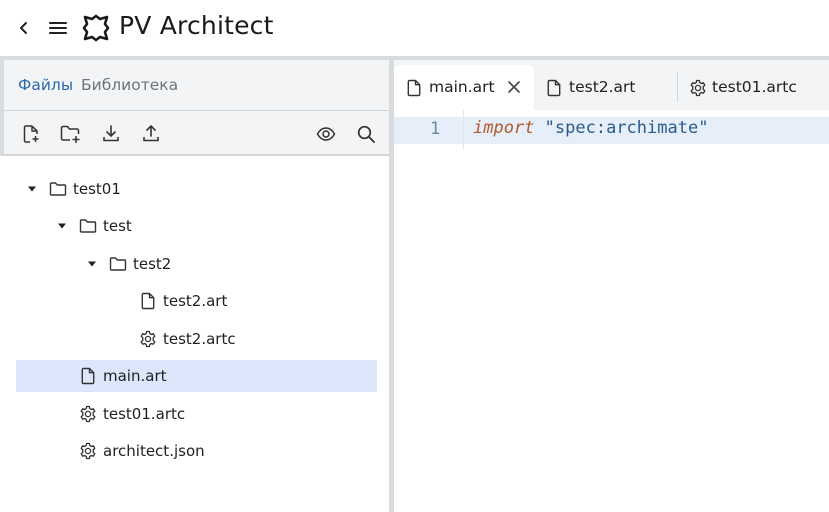  What do you see at coordinates (626, 128) in the screenshot?
I see `code-string: "spec:archimate"` at bounding box center [626, 128].